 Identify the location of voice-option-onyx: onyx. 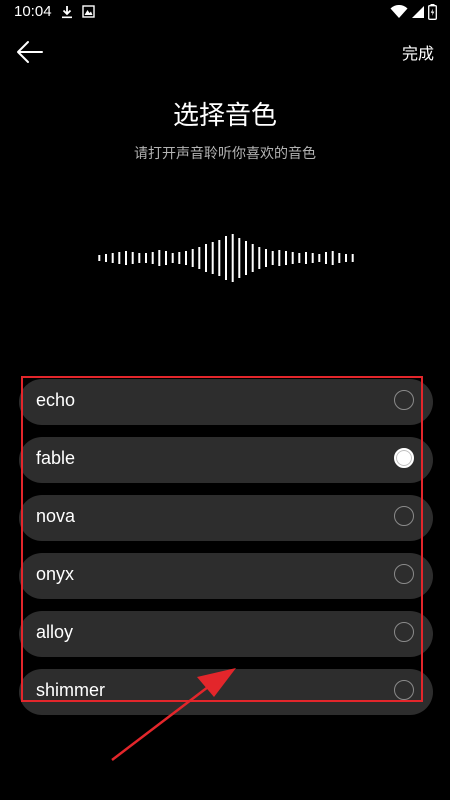
(226, 576).